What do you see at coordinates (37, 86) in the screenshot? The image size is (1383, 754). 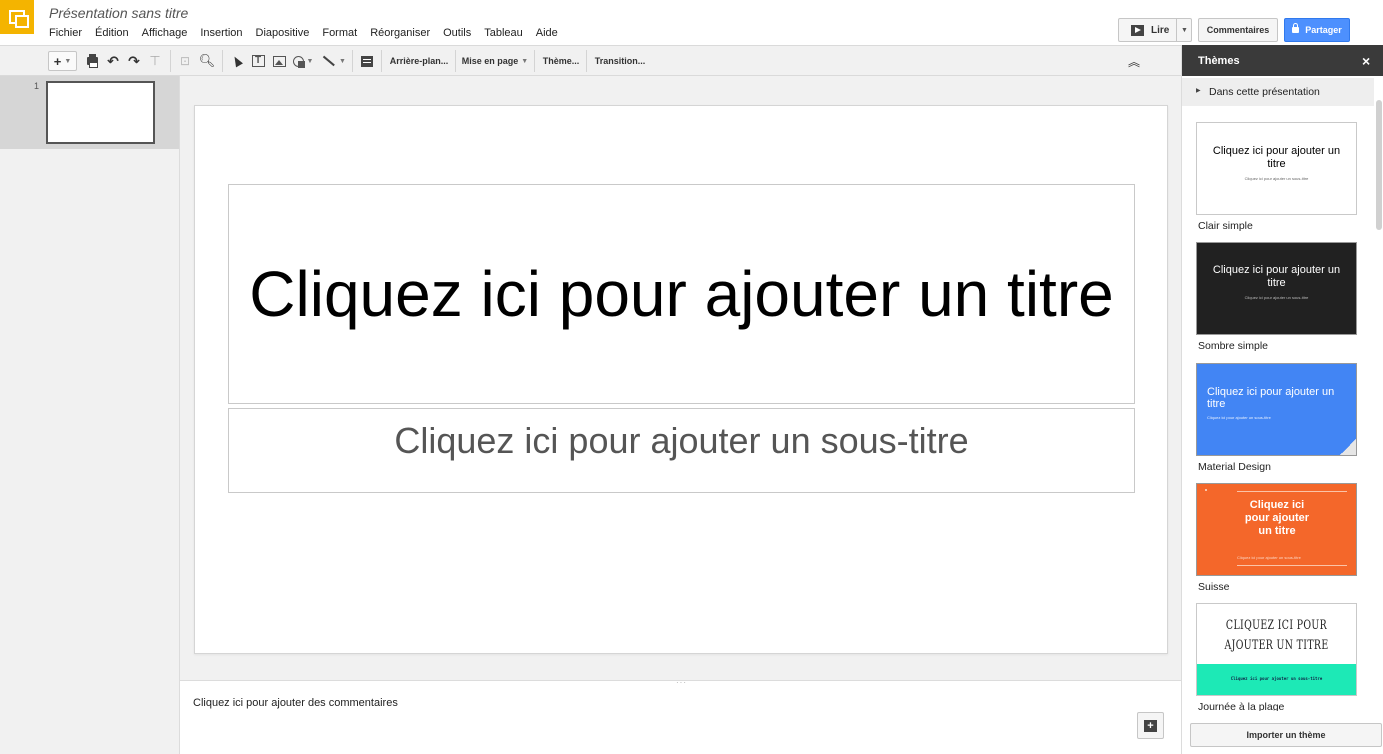 I see `slide-number: 1` at bounding box center [37, 86].